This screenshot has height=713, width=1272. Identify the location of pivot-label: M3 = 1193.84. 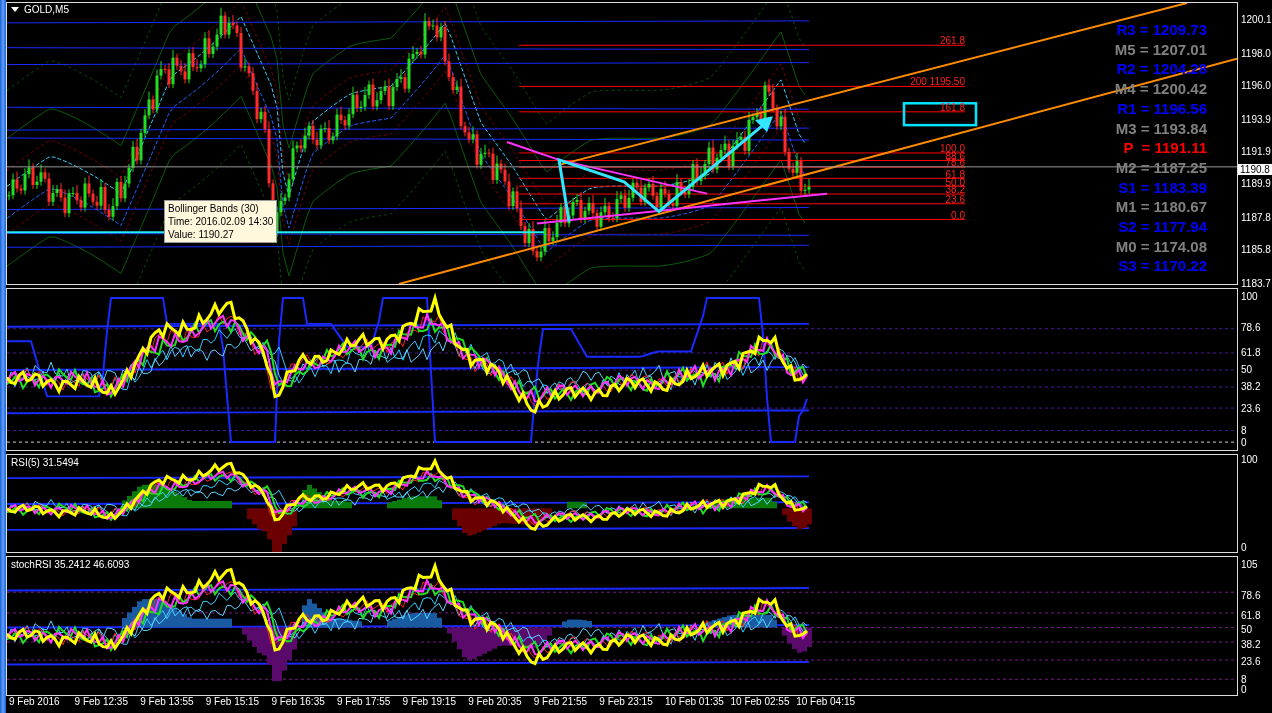
(1161, 128).